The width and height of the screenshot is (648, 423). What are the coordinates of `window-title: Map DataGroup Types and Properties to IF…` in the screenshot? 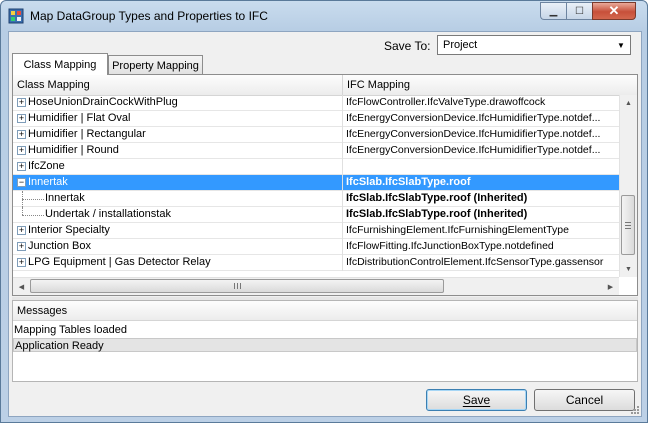 It's located at (149, 16).